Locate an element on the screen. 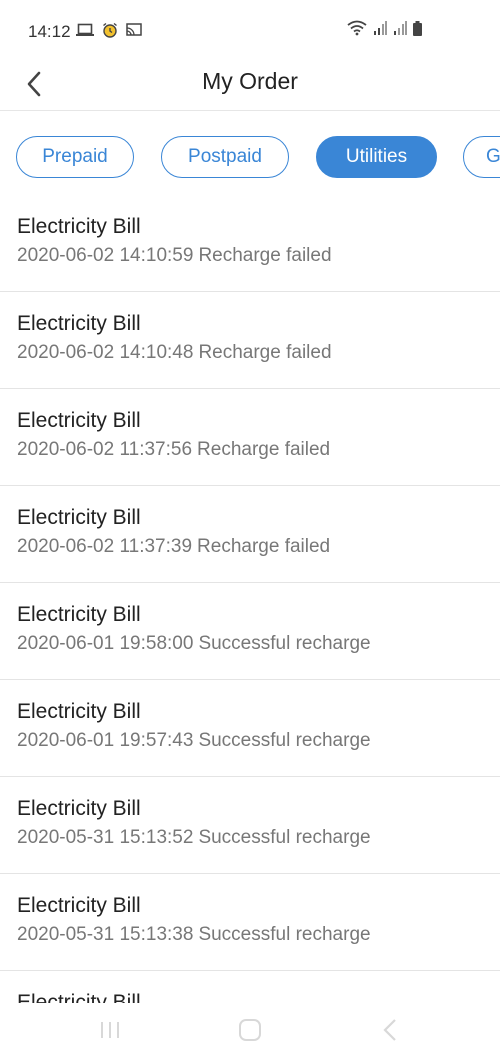  order-datetime: 2020-05-31 15:13:52 is located at coordinates (105, 837).